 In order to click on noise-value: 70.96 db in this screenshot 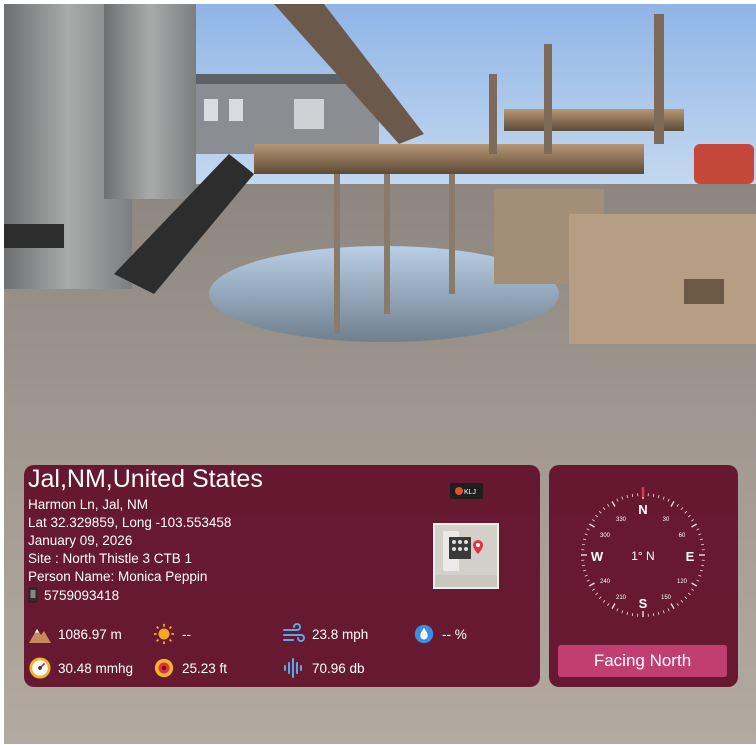, I will do `click(338, 668)`.